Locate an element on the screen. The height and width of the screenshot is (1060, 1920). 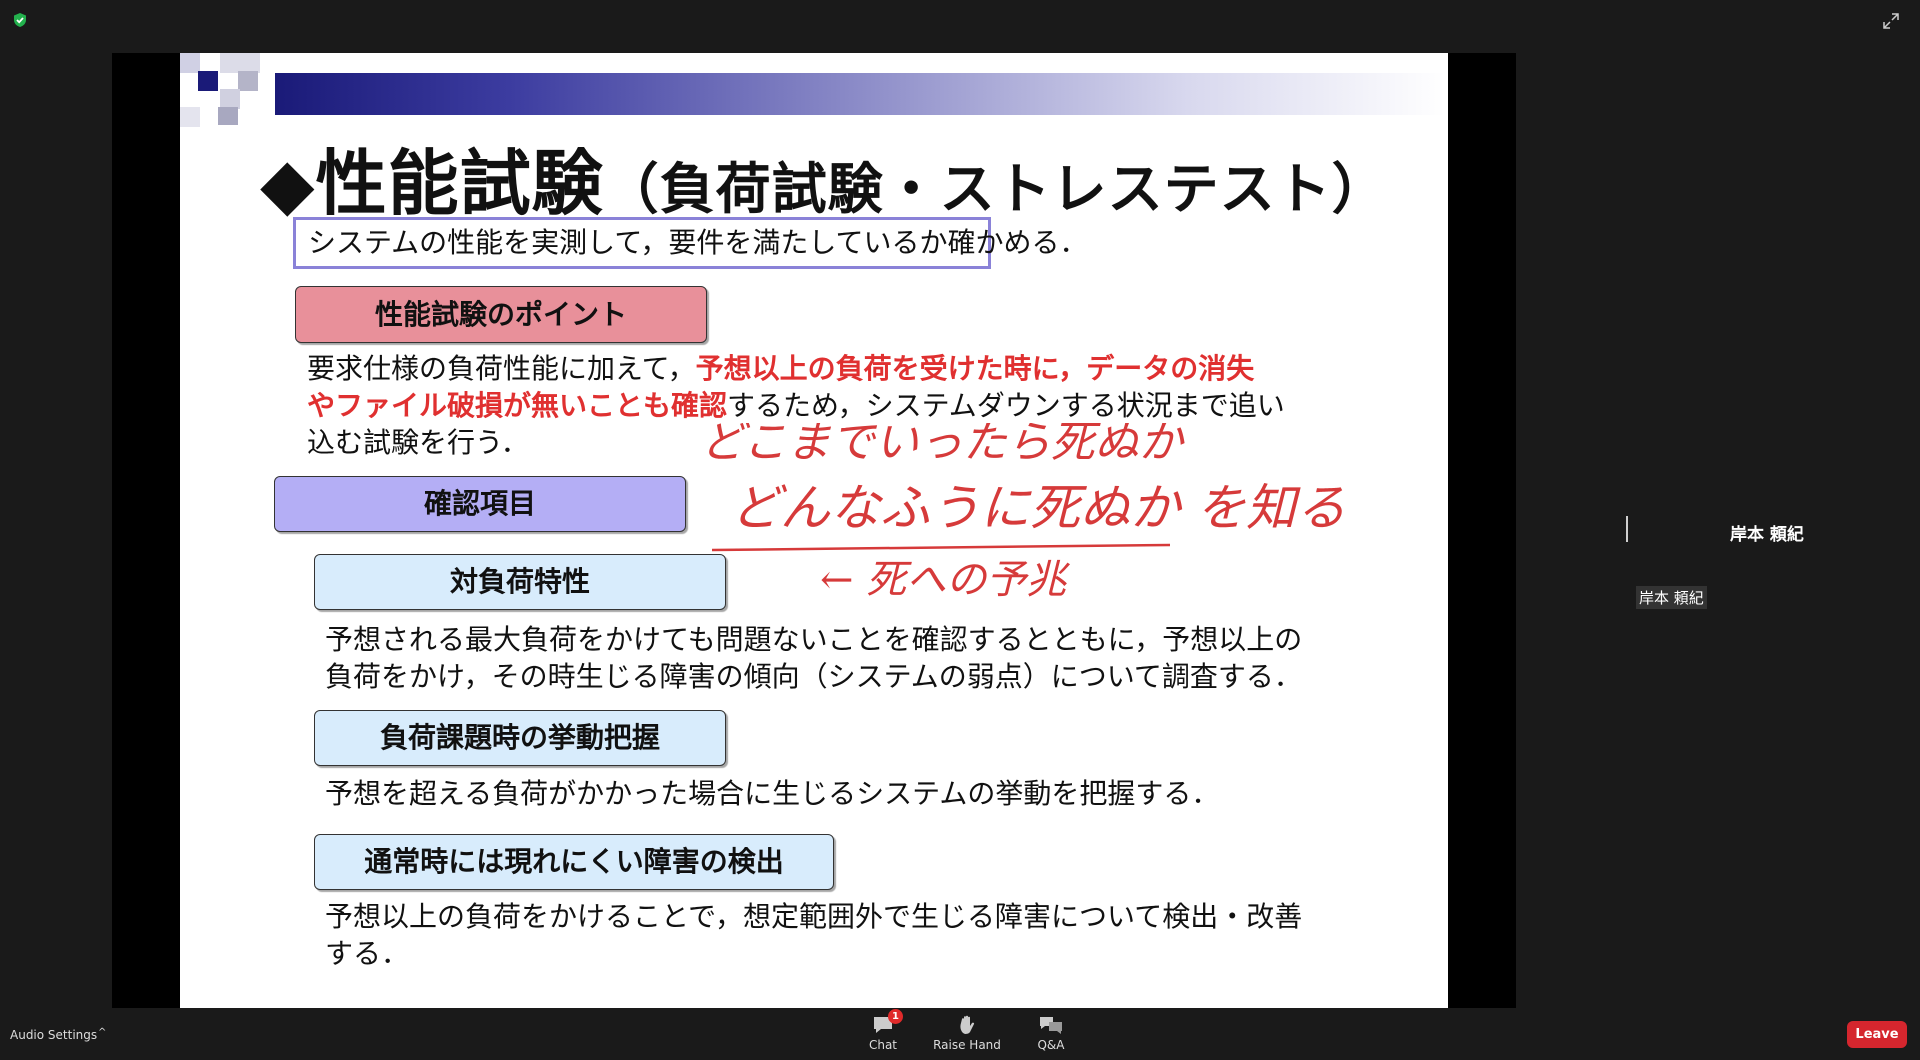
handwriting-underline is located at coordinates (941, 547).